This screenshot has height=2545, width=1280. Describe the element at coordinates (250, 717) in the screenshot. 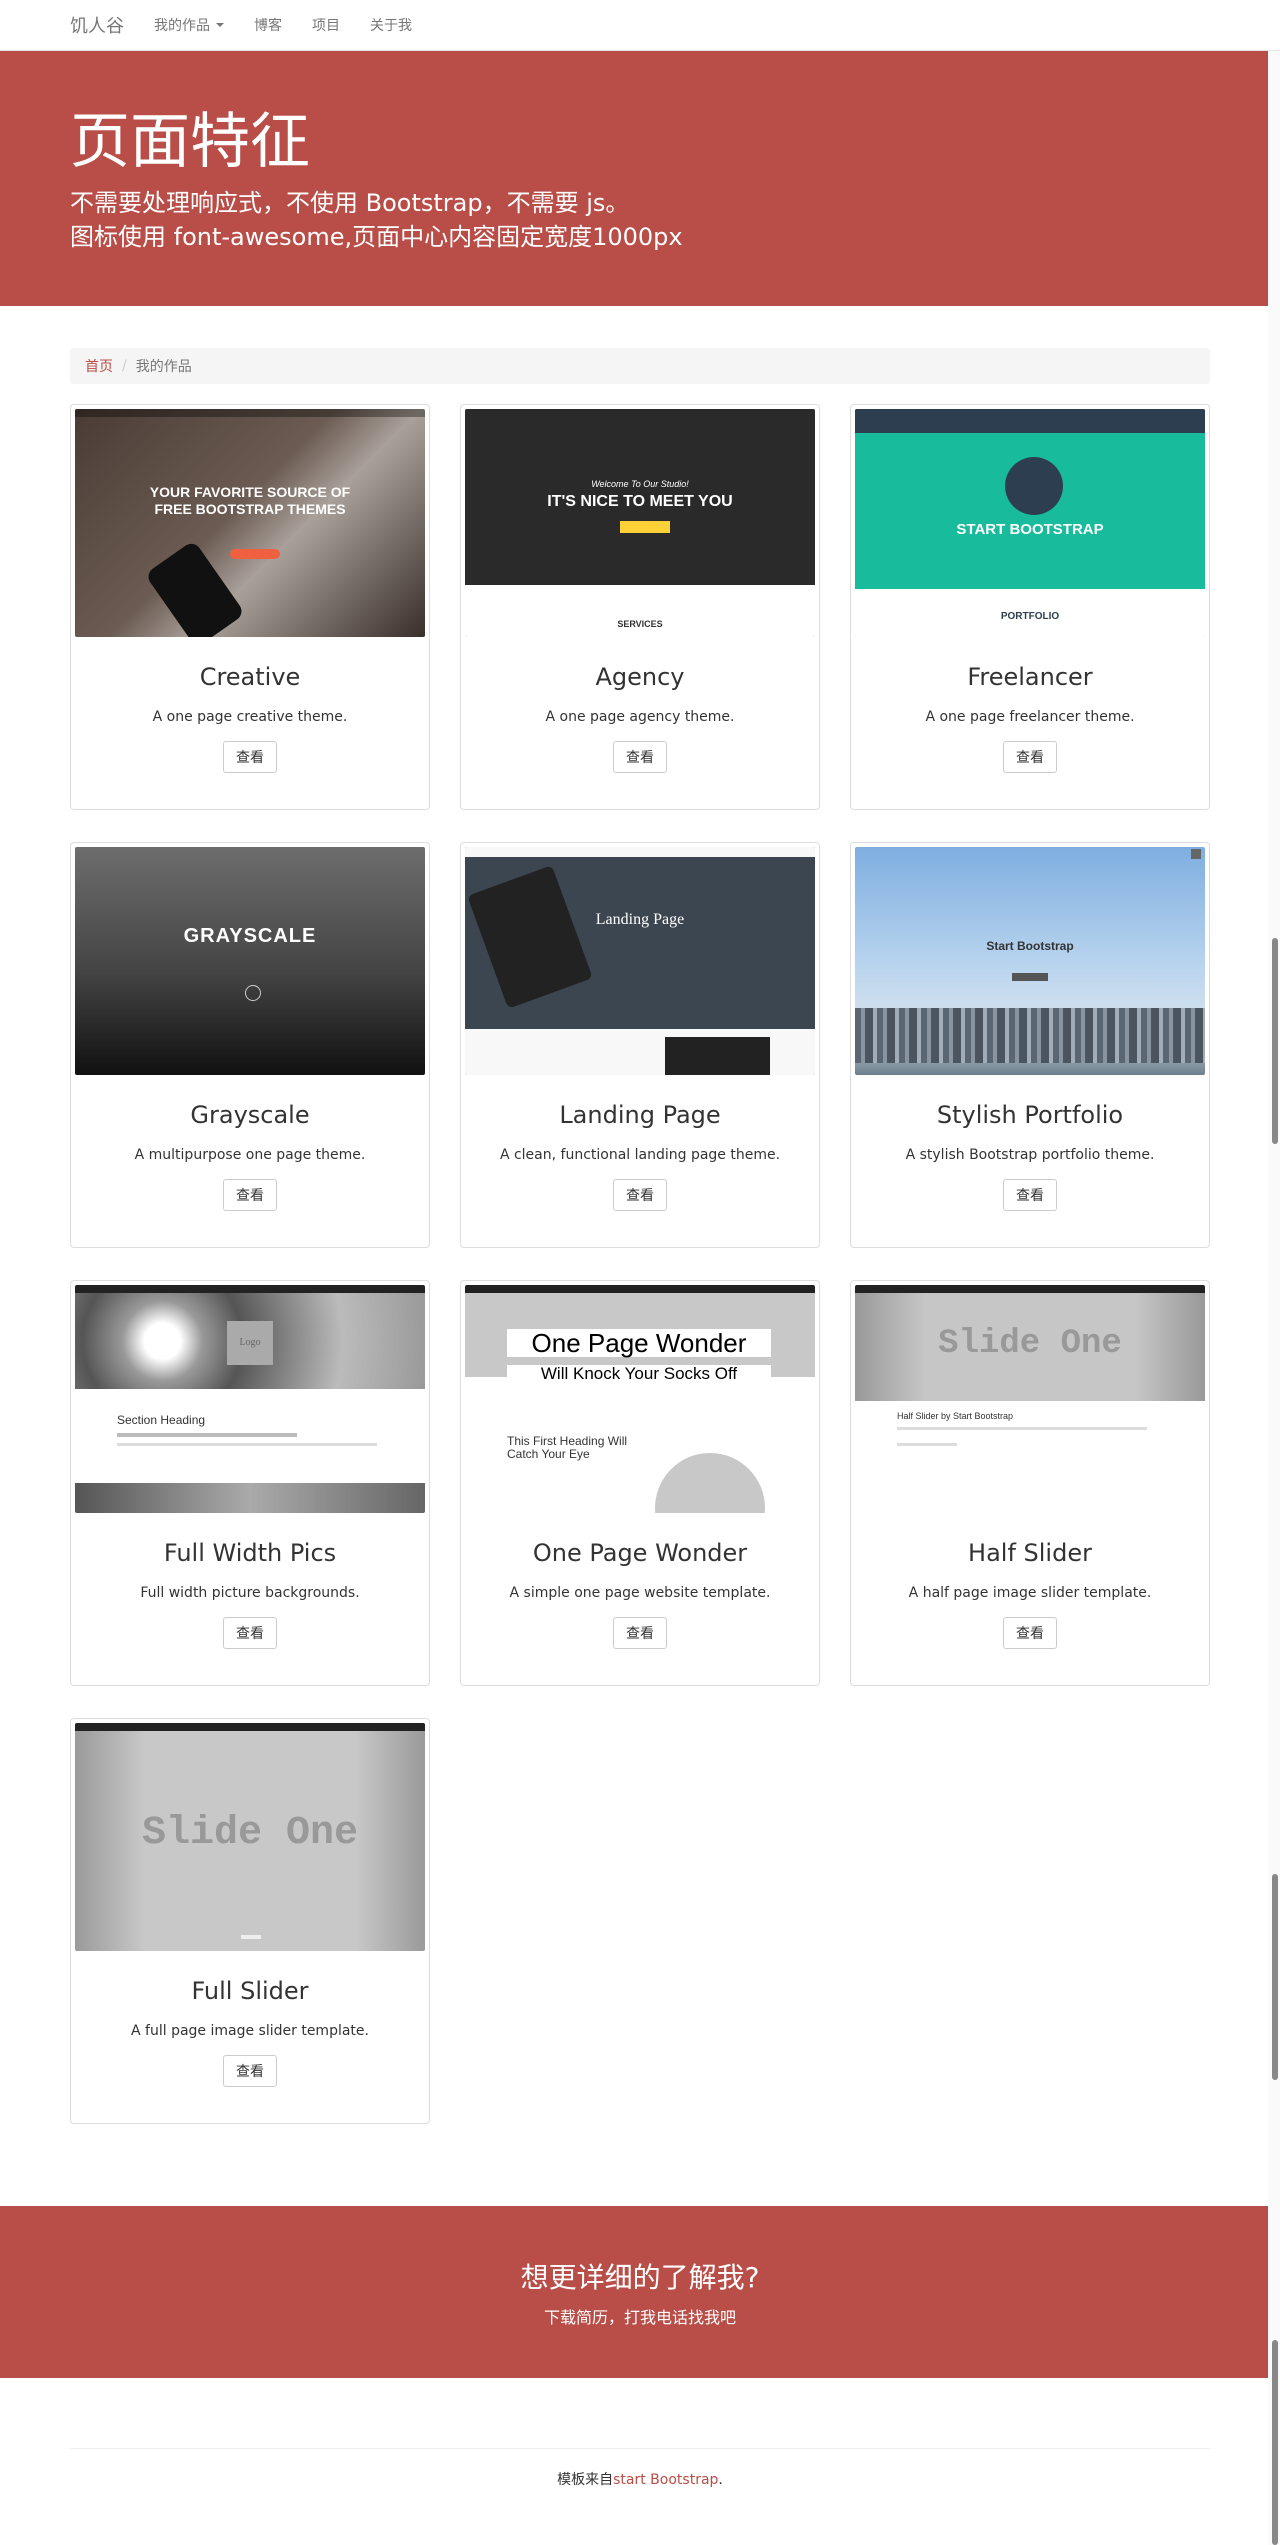

I see `card-description: A one page creative theme.` at that location.